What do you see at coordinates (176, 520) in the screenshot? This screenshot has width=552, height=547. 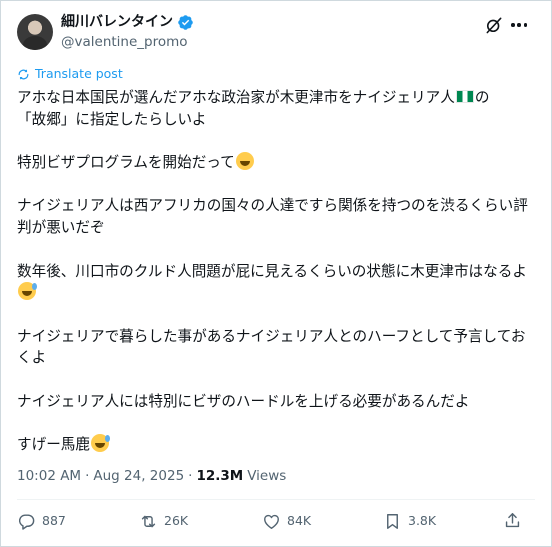 I see `repost-count: 26K` at bounding box center [176, 520].